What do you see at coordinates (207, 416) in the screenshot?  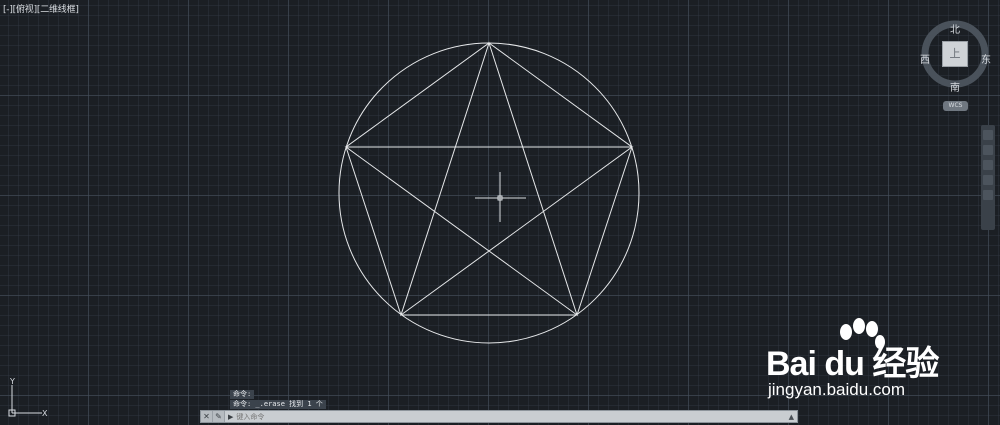 I see `close-icon: ✕` at bounding box center [207, 416].